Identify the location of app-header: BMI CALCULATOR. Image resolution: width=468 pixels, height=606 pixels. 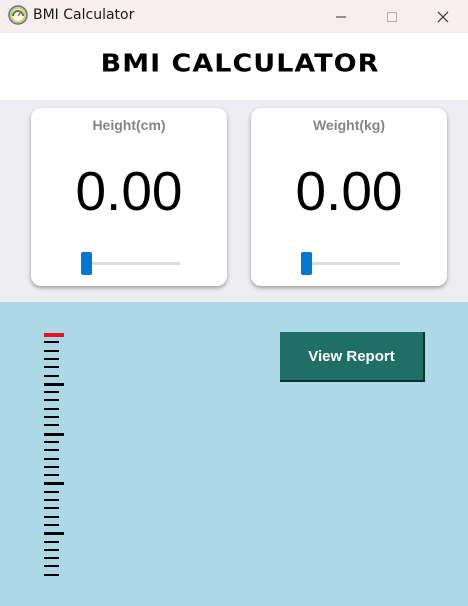
(234, 66).